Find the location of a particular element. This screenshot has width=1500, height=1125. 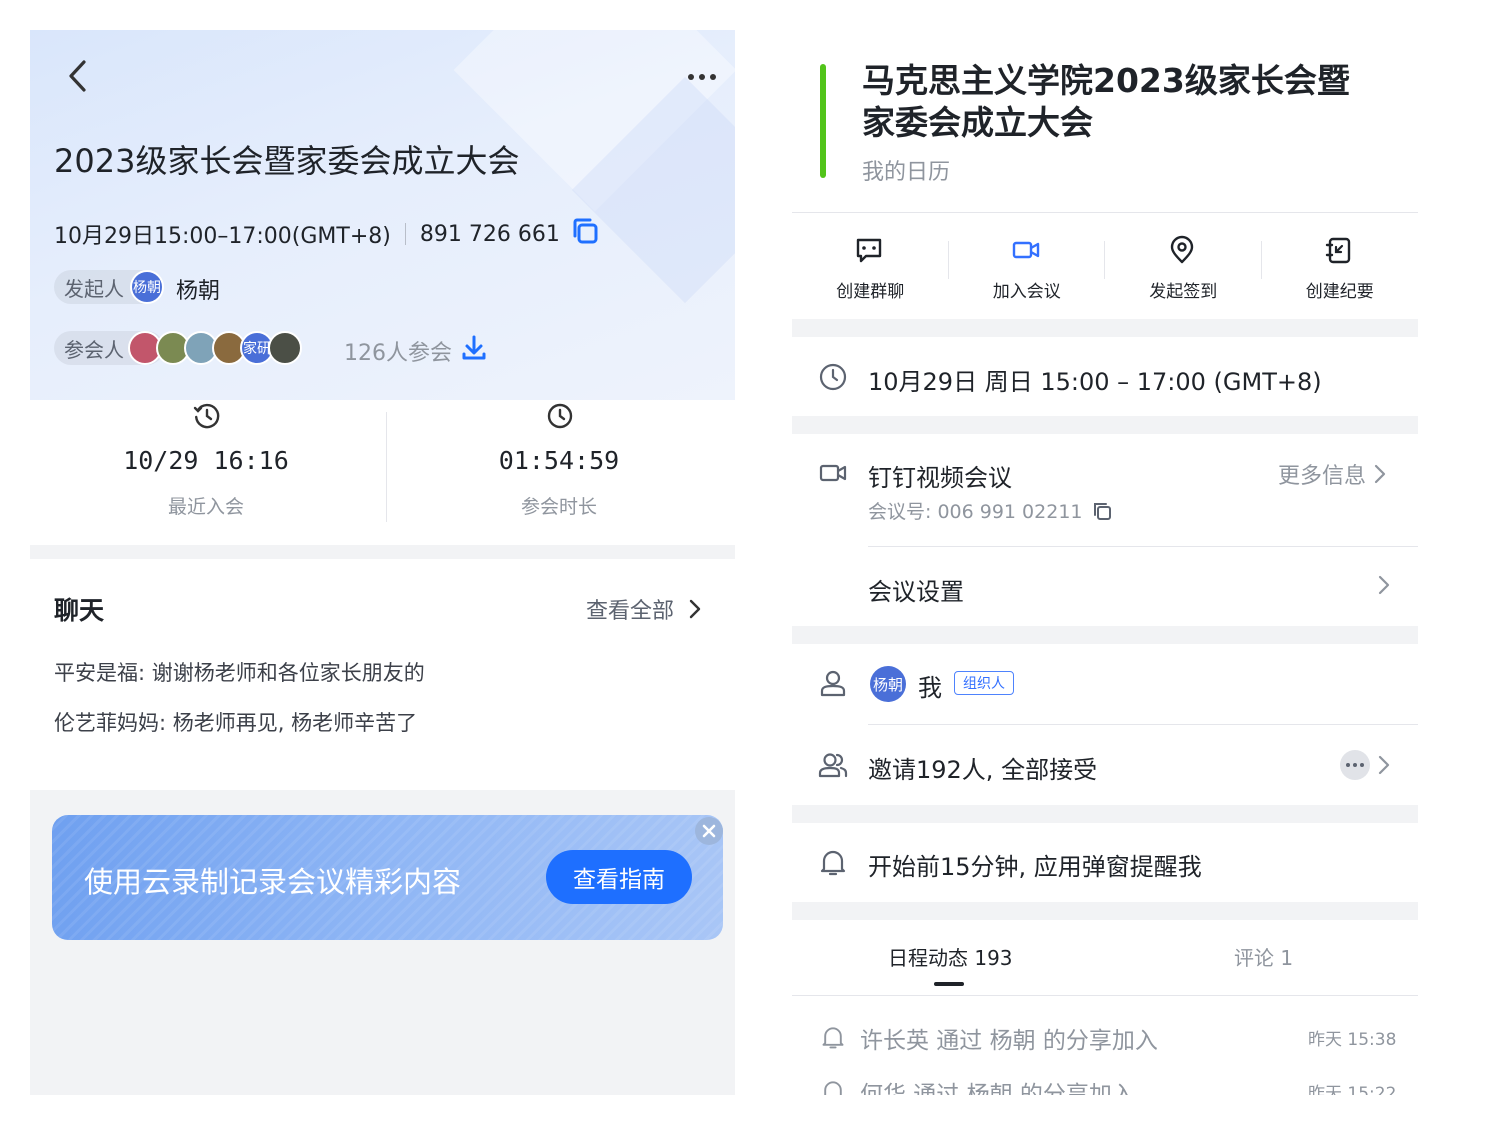

meeting-time-row: 10月29日15:00–17:00(GMT+8) 891 726 661 is located at coordinates (327, 234).